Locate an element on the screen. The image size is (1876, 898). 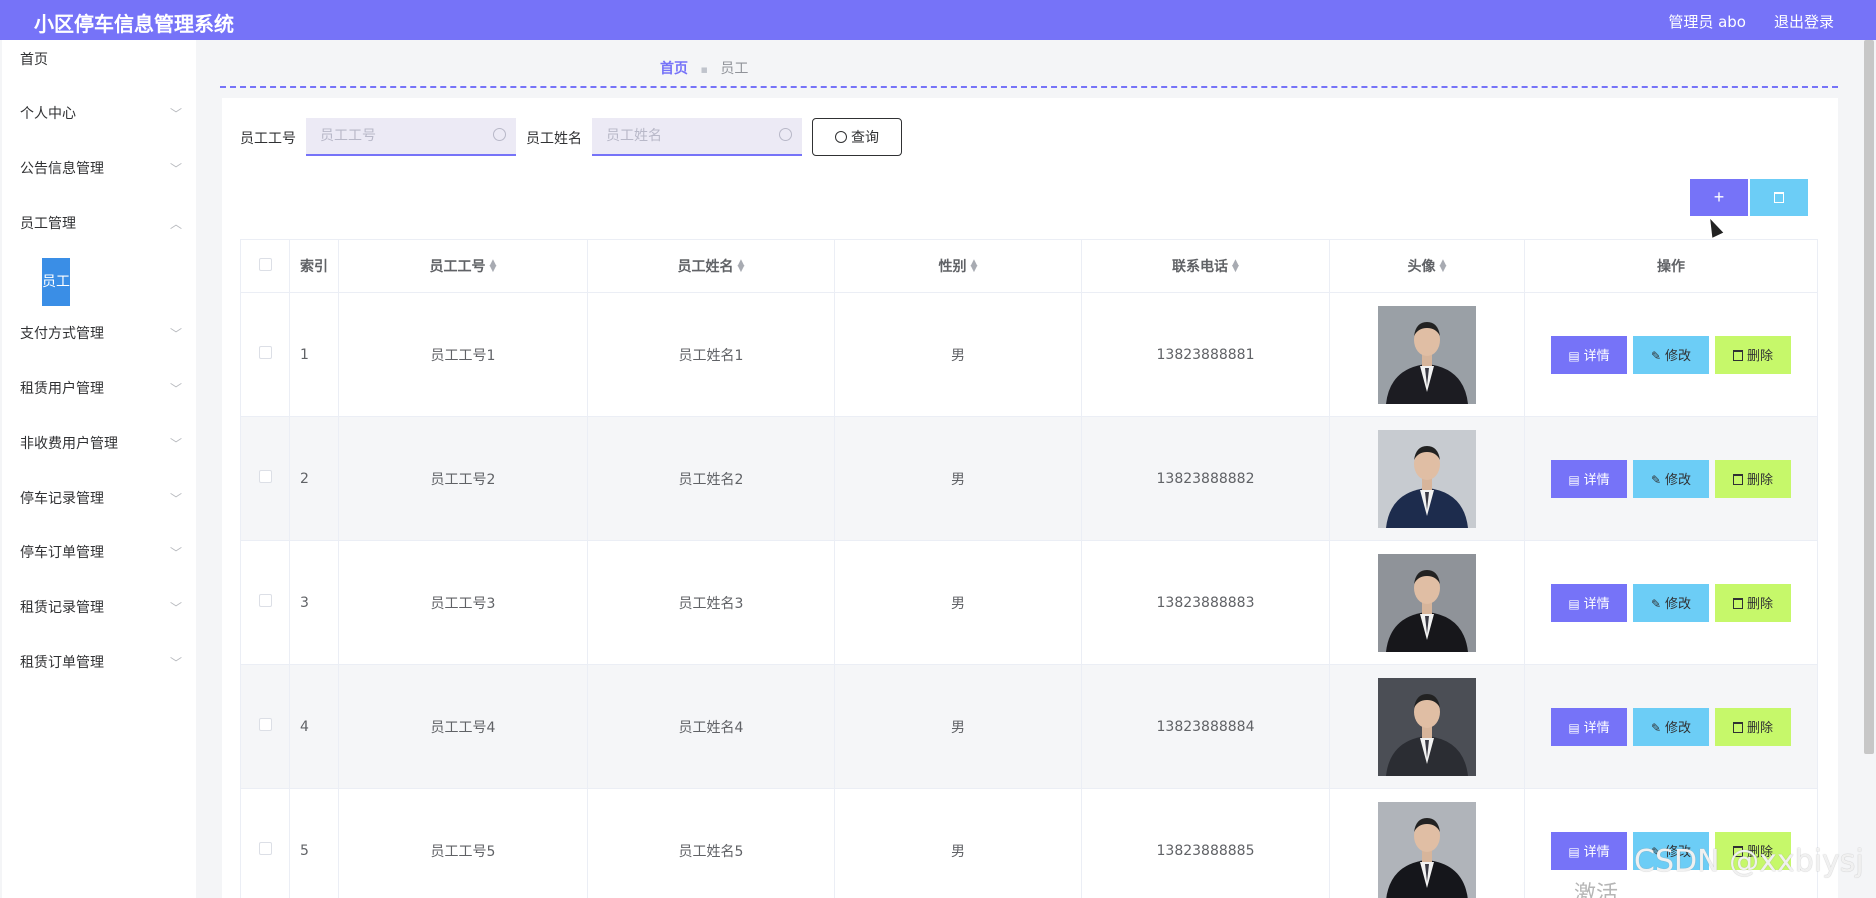
index-header: 索引 is located at coordinates (314, 266).